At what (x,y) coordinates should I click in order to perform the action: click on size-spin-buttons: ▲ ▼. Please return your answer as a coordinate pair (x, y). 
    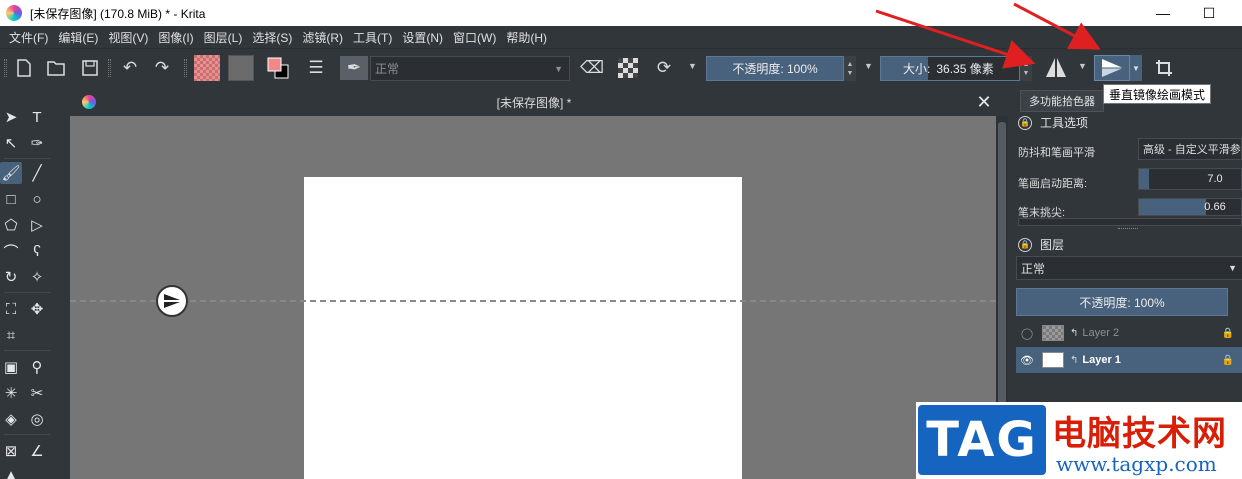
    Looking at the image, I should click on (1026, 68).